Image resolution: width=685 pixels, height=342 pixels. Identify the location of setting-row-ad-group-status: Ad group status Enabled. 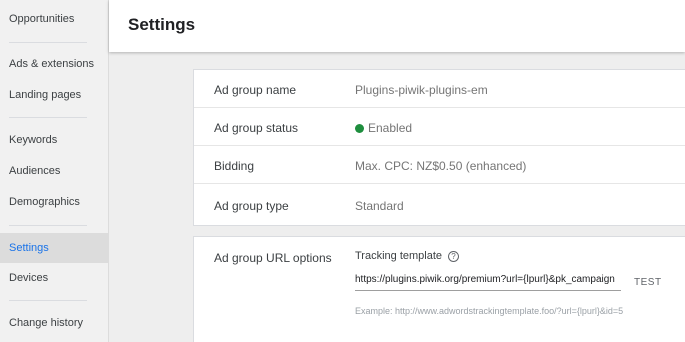
(439, 127).